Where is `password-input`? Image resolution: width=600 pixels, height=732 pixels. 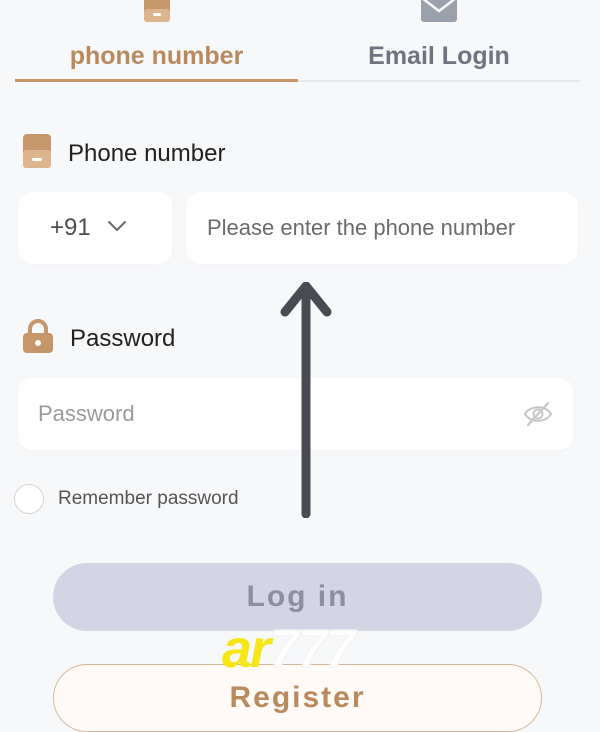
password-input is located at coordinates (263, 414).